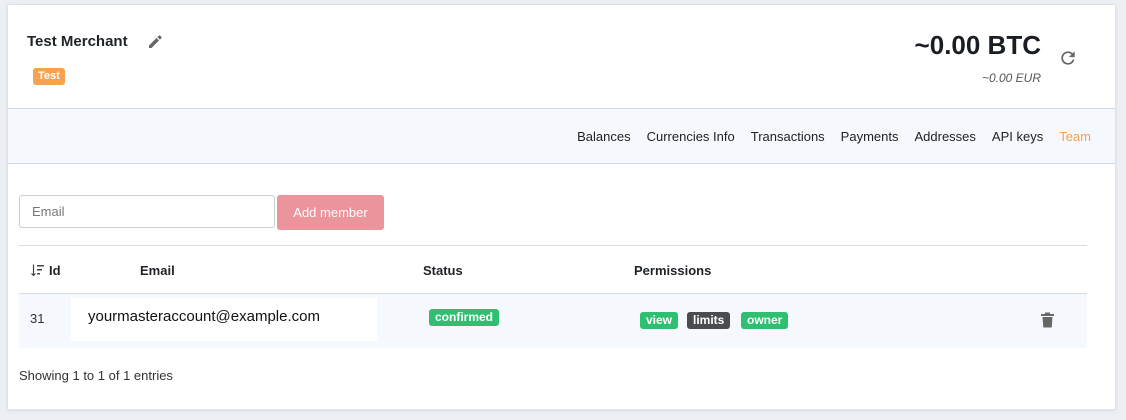 Image resolution: width=1126 pixels, height=420 pixels. What do you see at coordinates (553, 269) in the screenshot?
I see `table-header: Id Email Status Permissions` at bounding box center [553, 269].